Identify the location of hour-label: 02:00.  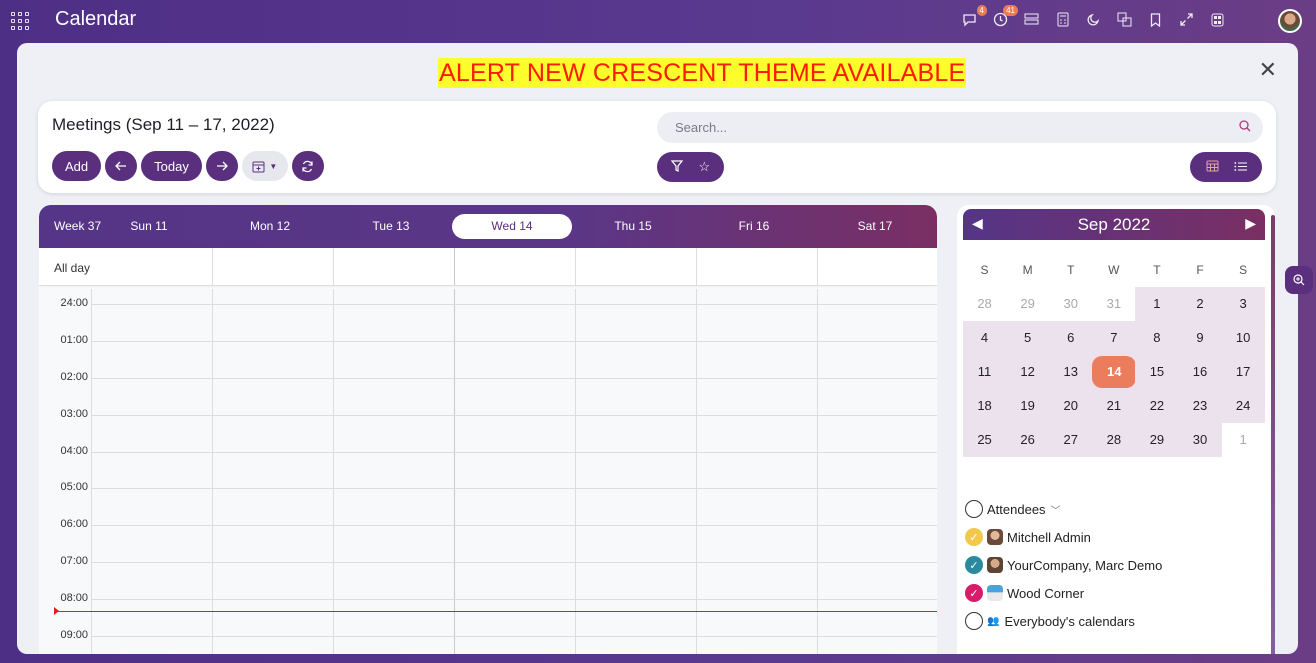
(74, 377).